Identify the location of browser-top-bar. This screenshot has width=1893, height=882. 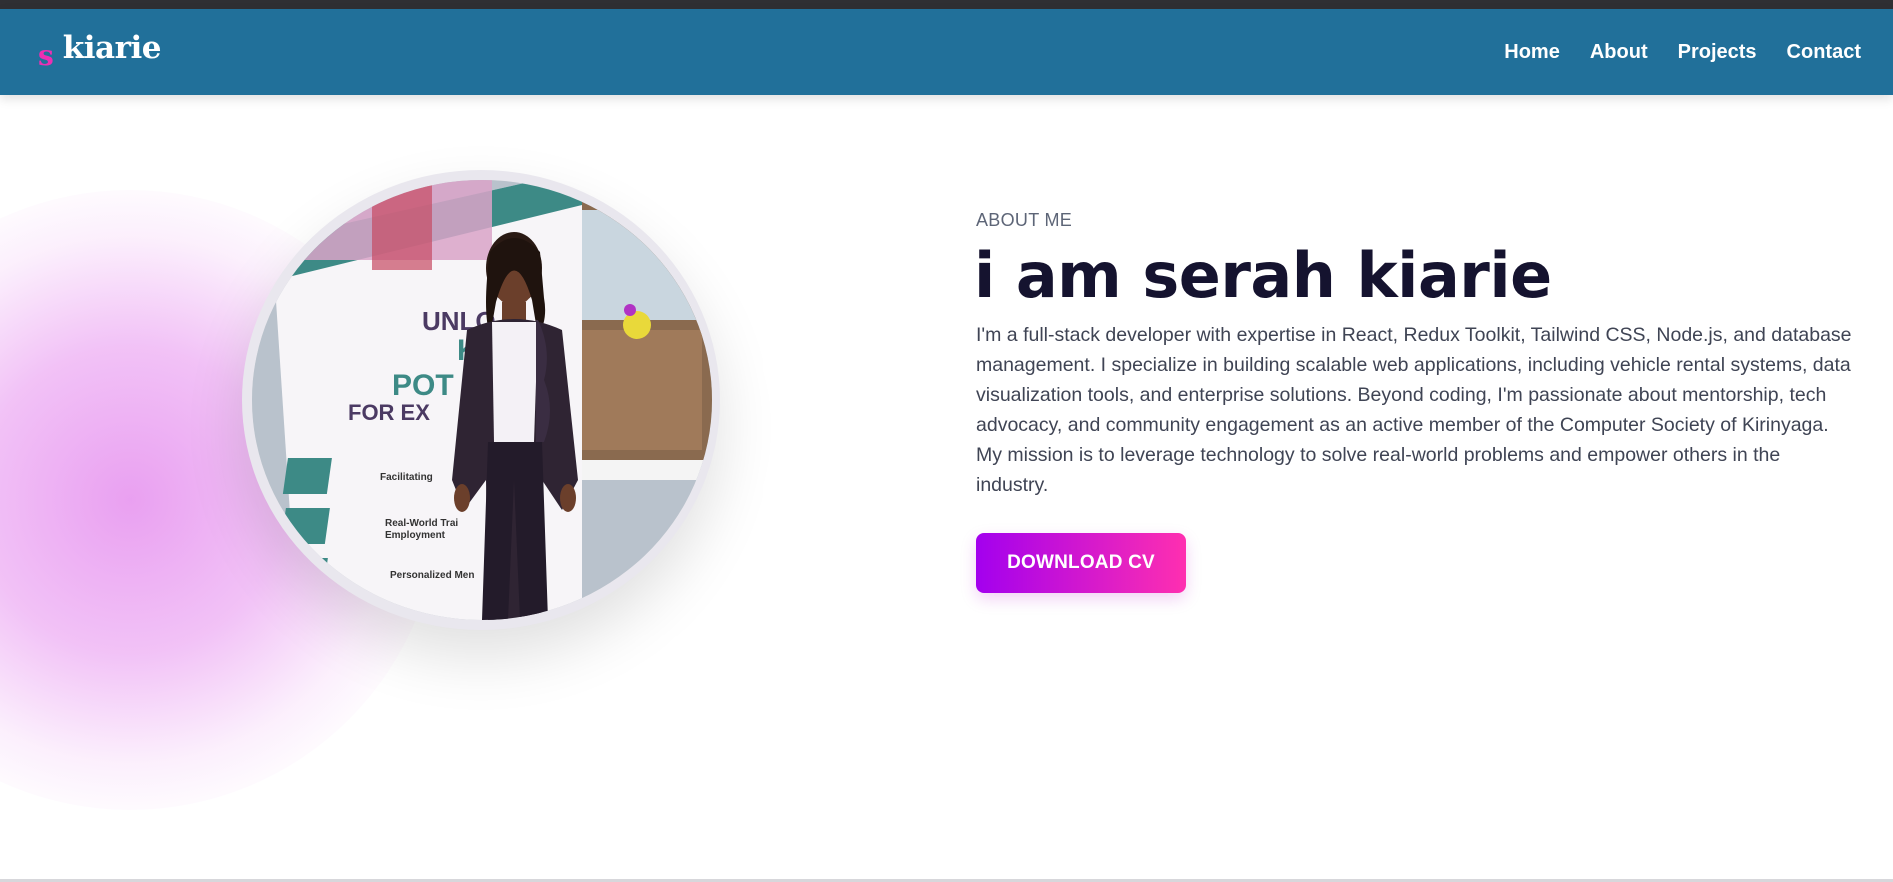
(946, 4).